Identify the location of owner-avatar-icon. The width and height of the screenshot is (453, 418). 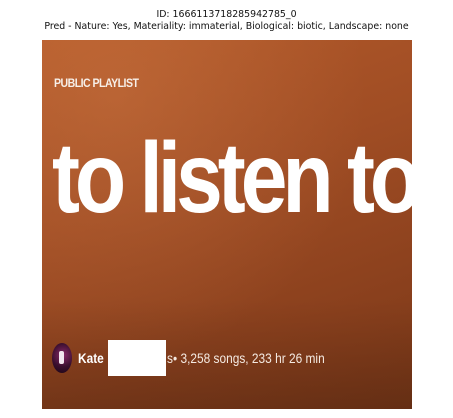
(62, 358).